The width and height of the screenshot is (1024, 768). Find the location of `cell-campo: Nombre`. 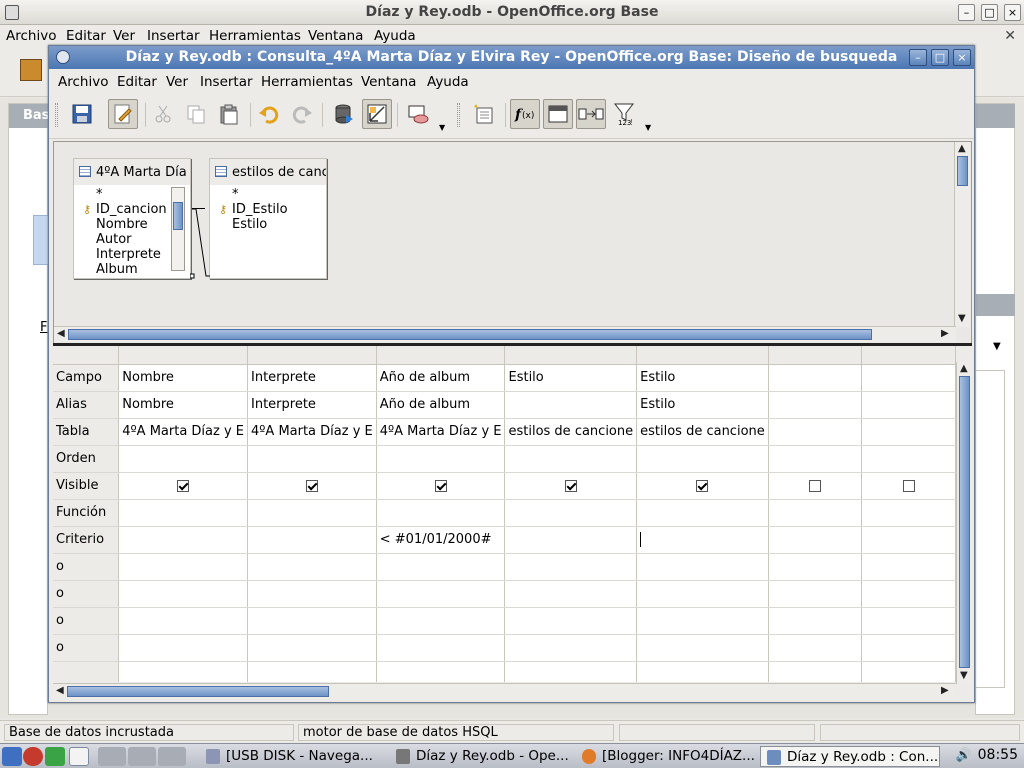

cell-campo: Nombre is located at coordinates (183, 378).